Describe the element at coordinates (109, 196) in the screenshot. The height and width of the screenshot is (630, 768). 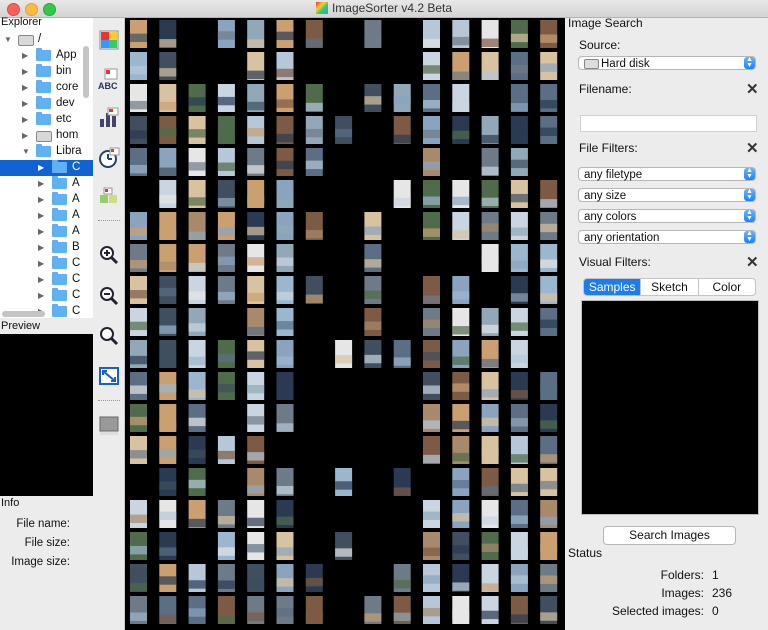
I see `sort-similar-icon` at that location.